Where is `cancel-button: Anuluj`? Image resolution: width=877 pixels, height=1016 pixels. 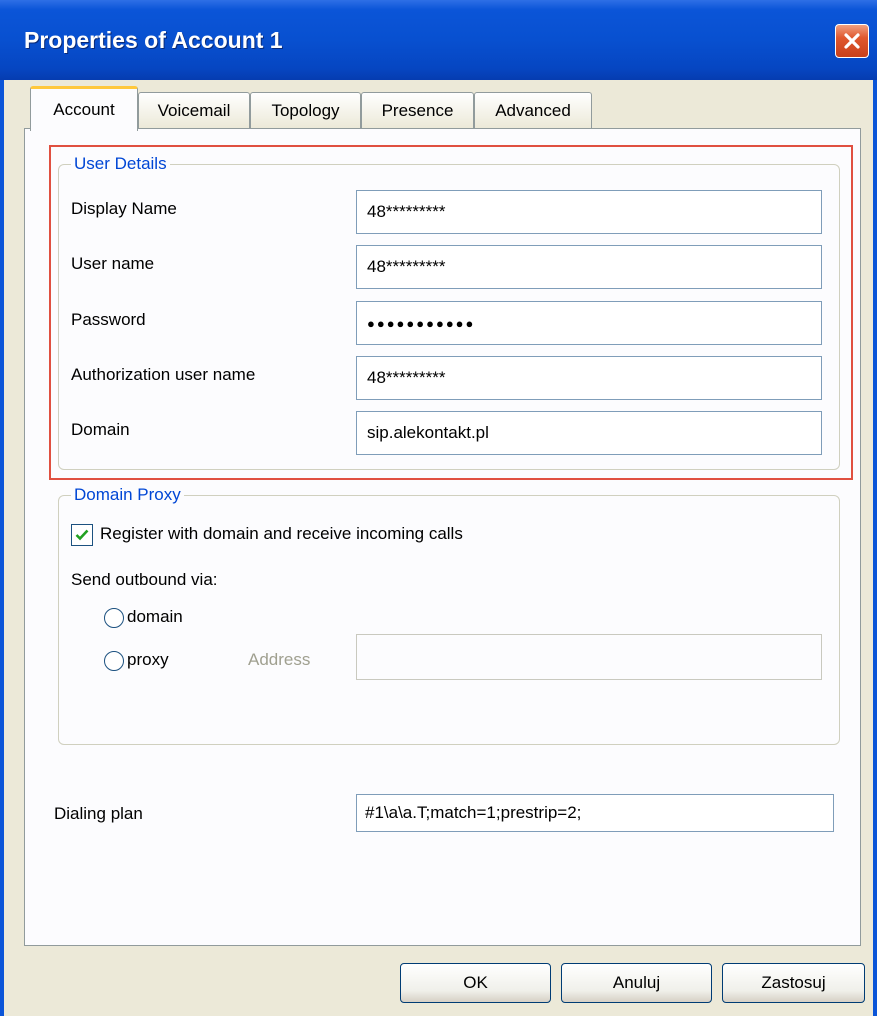 cancel-button: Anuluj is located at coordinates (636, 983).